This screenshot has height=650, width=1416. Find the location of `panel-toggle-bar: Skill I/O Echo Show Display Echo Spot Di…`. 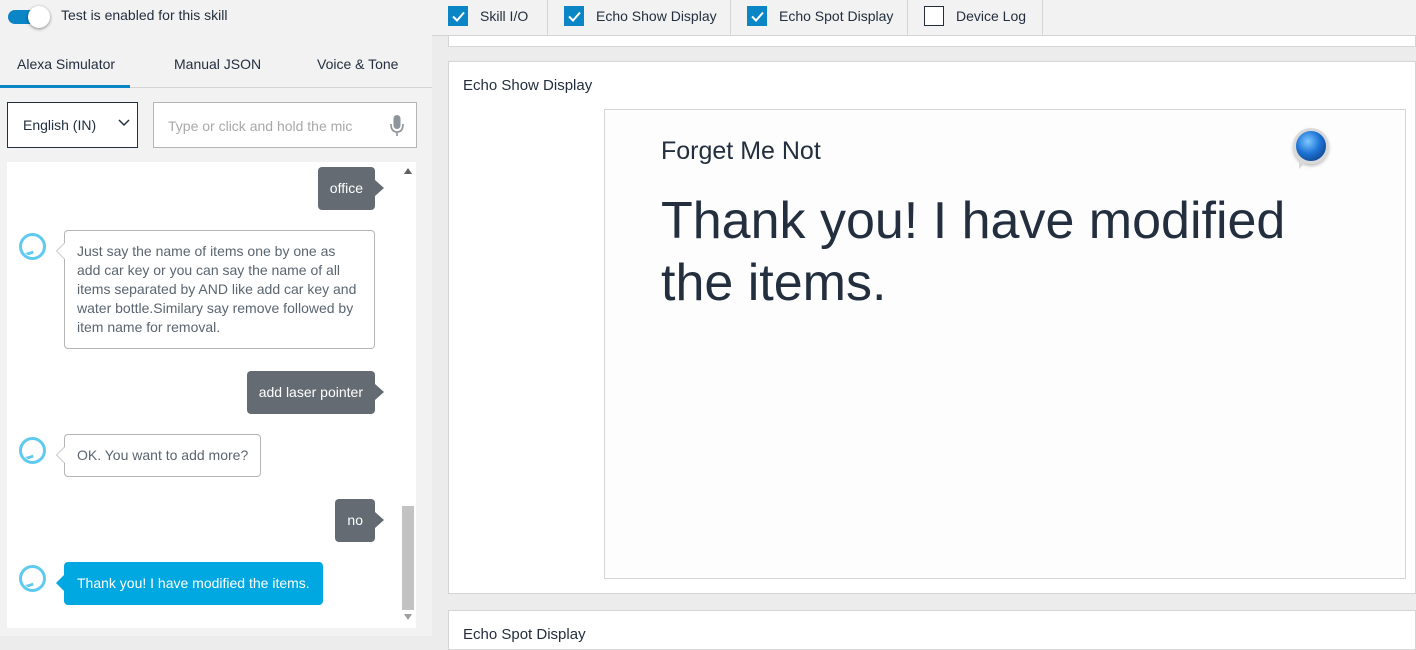

panel-toggle-bar: Skill I/O Echo Show Display Echo Spot Di… is located at coordinates (924, 18).